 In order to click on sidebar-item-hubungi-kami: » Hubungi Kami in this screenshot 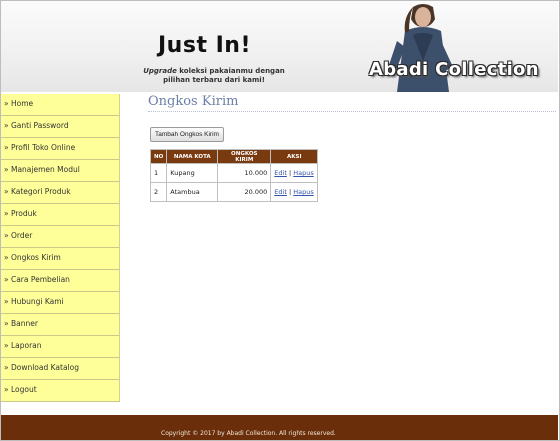, I will do `click(60, 303)`.